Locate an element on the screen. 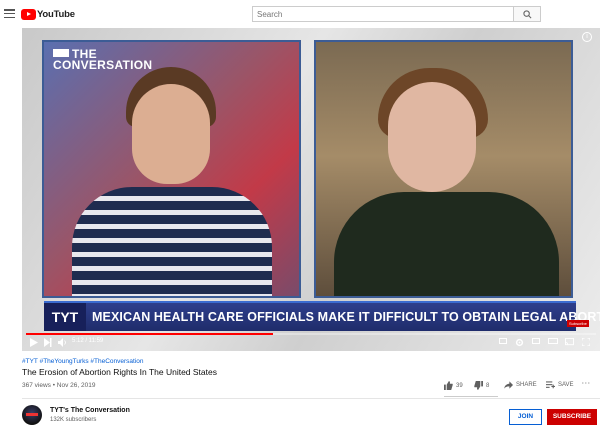  join-button: JOIN is located at coordinates (525, 417).